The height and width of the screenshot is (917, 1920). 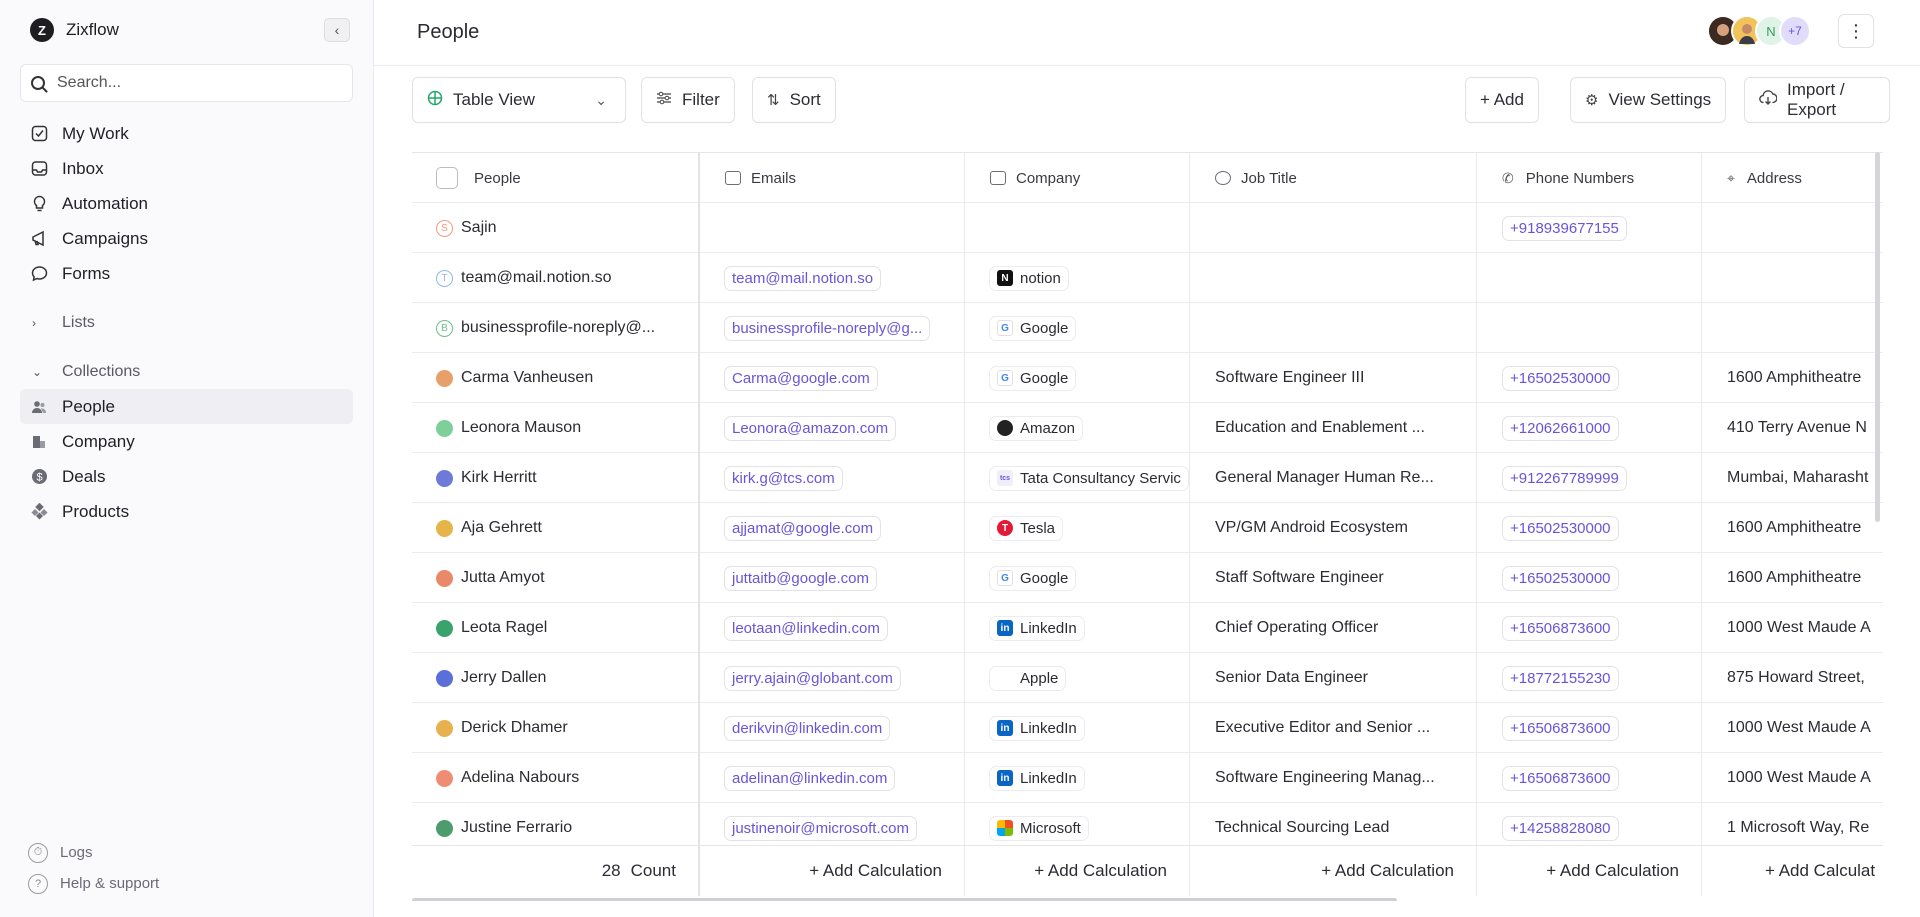 I want to click on phone-chip: +16506873600, so click(x=1560, y=778).